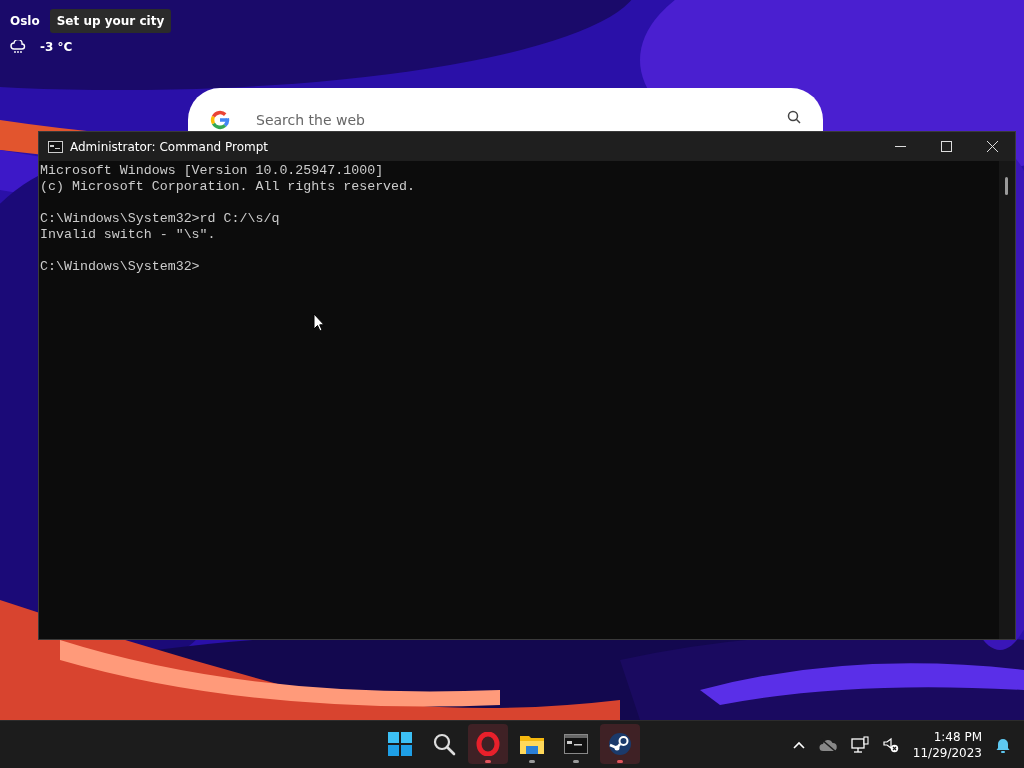 Image resolution: width=1024 pixels, height=768 pixels. What do you see at coordinates (25, 21) in the screenshot?
I see `city-name: Oslo` at bounding box center [25, 21].